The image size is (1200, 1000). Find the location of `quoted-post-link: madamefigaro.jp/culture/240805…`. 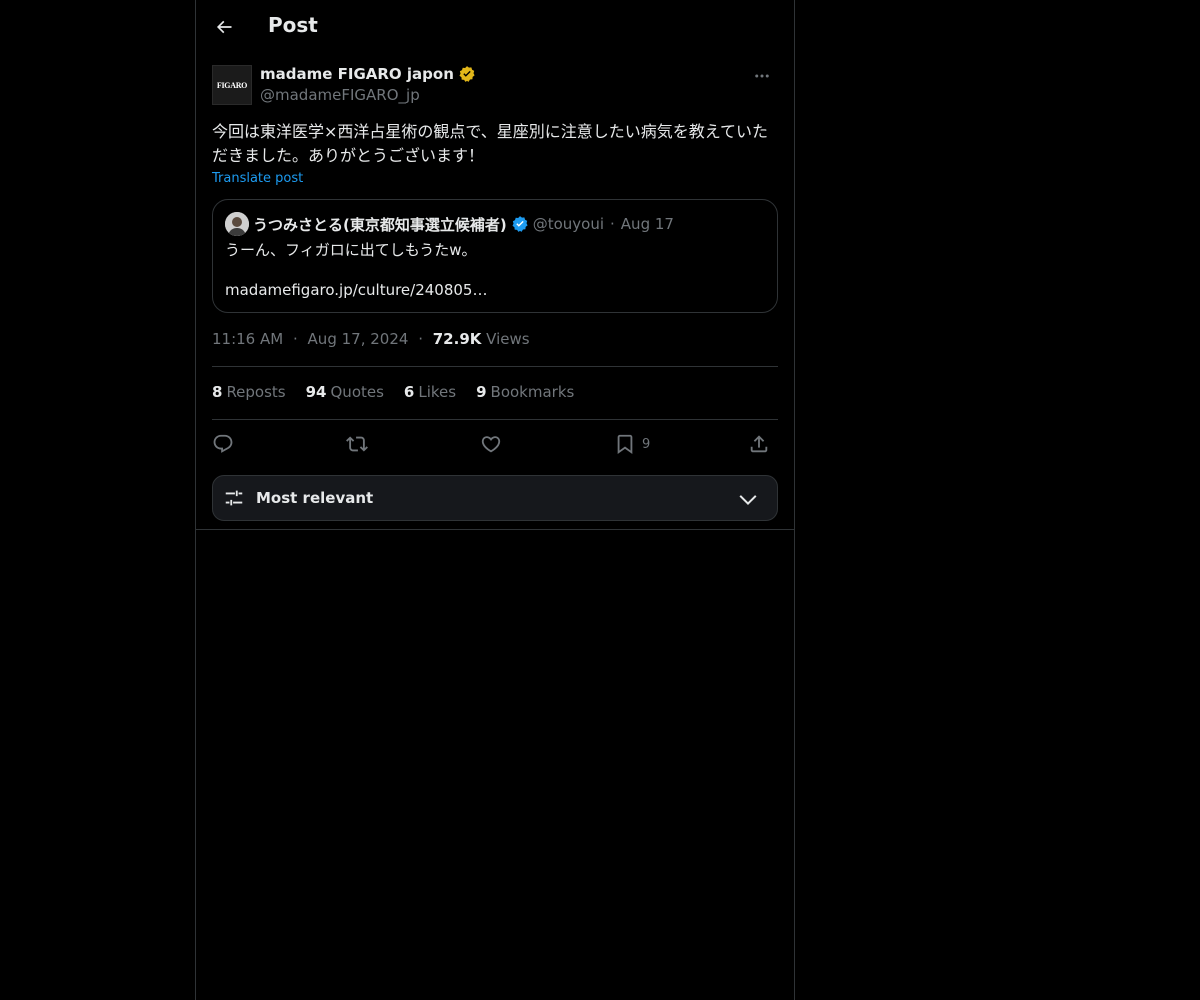

quoted-post-link: madamefigaro.jp/culture/240805… is located at coordinates (356, 290).